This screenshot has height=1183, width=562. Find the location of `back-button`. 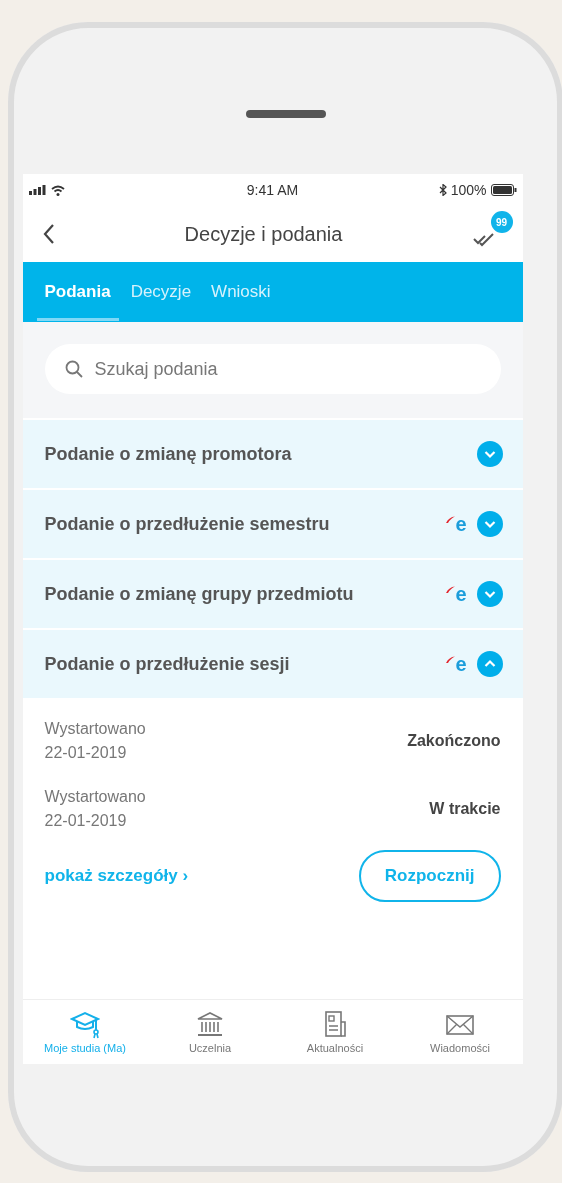

back-button is located at coordinates (48, 234).